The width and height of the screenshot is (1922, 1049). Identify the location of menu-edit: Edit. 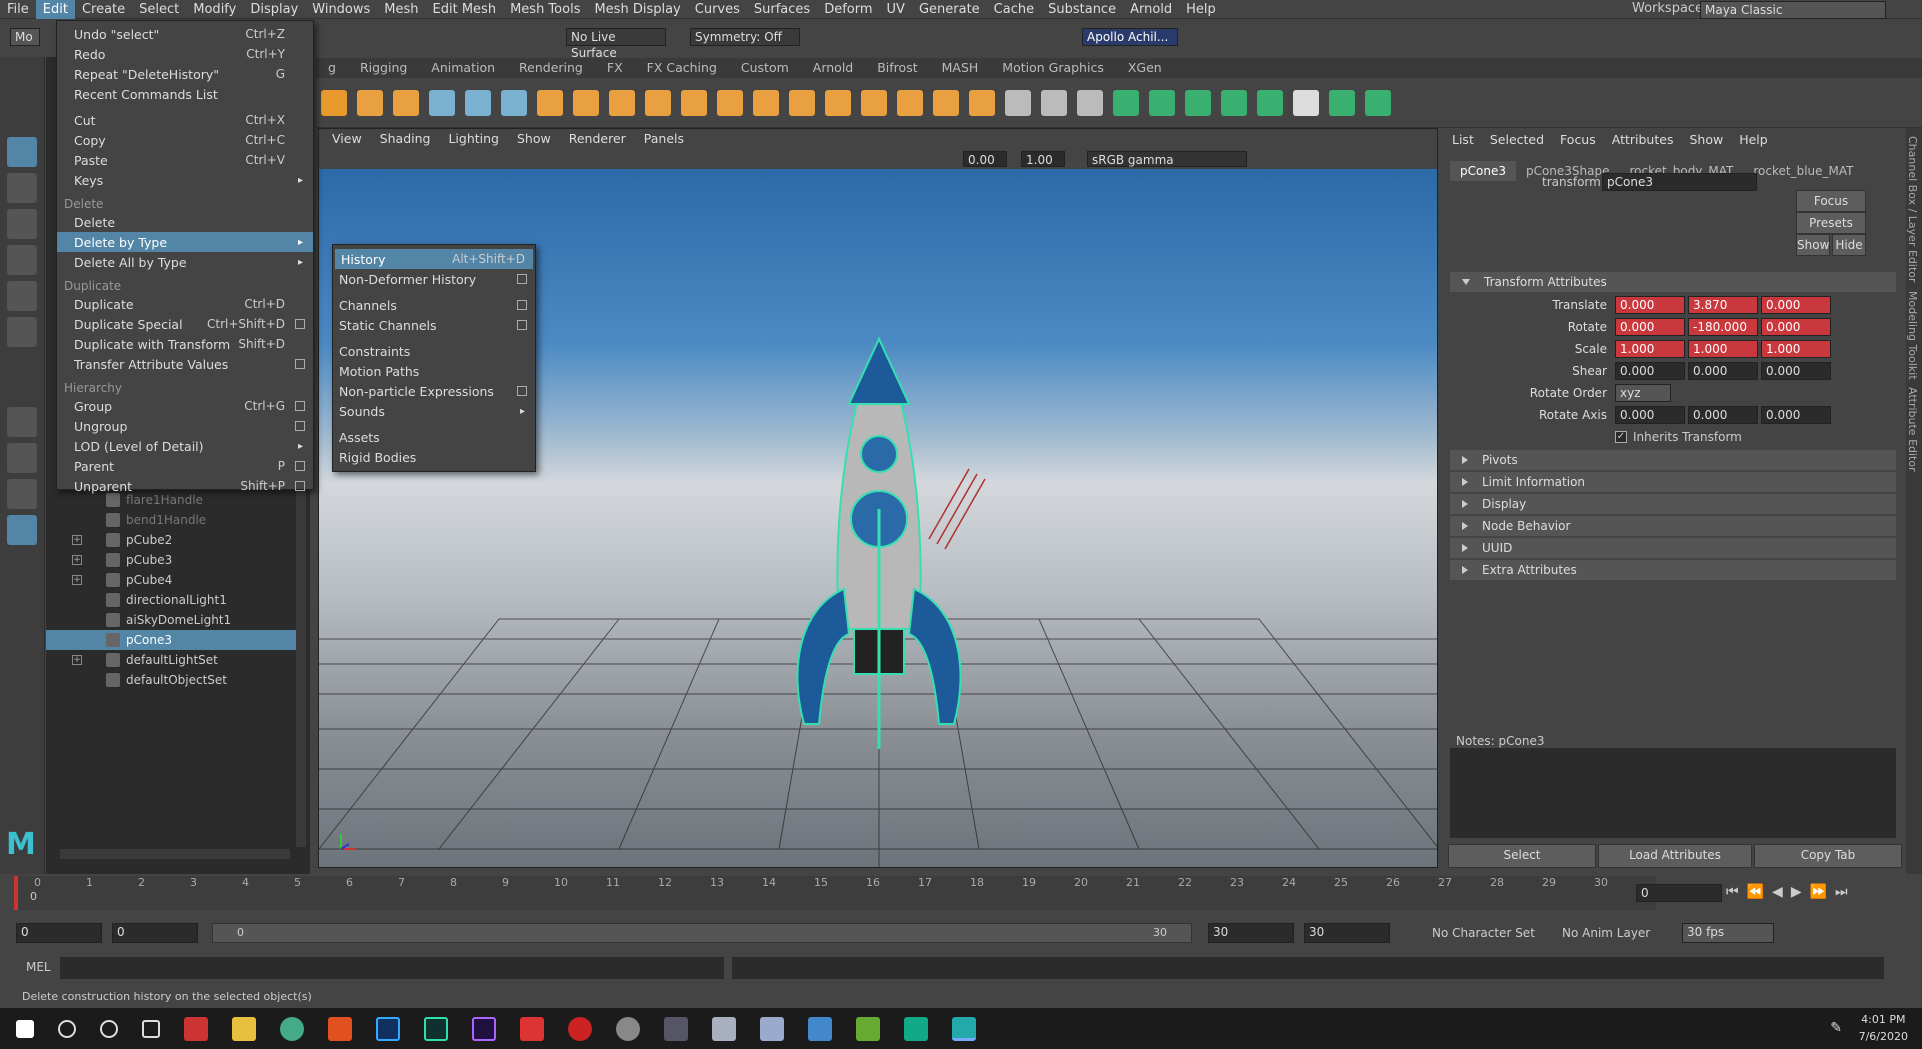
(55, 9).